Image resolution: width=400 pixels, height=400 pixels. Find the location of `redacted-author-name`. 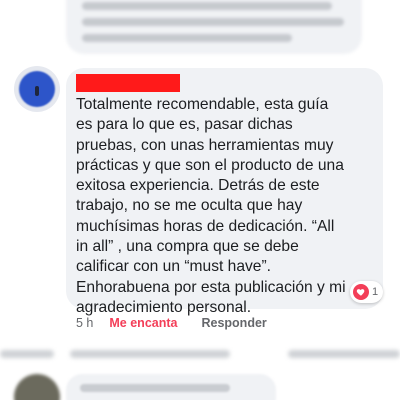

redacted-author-name is located at coordinates (128, 83).